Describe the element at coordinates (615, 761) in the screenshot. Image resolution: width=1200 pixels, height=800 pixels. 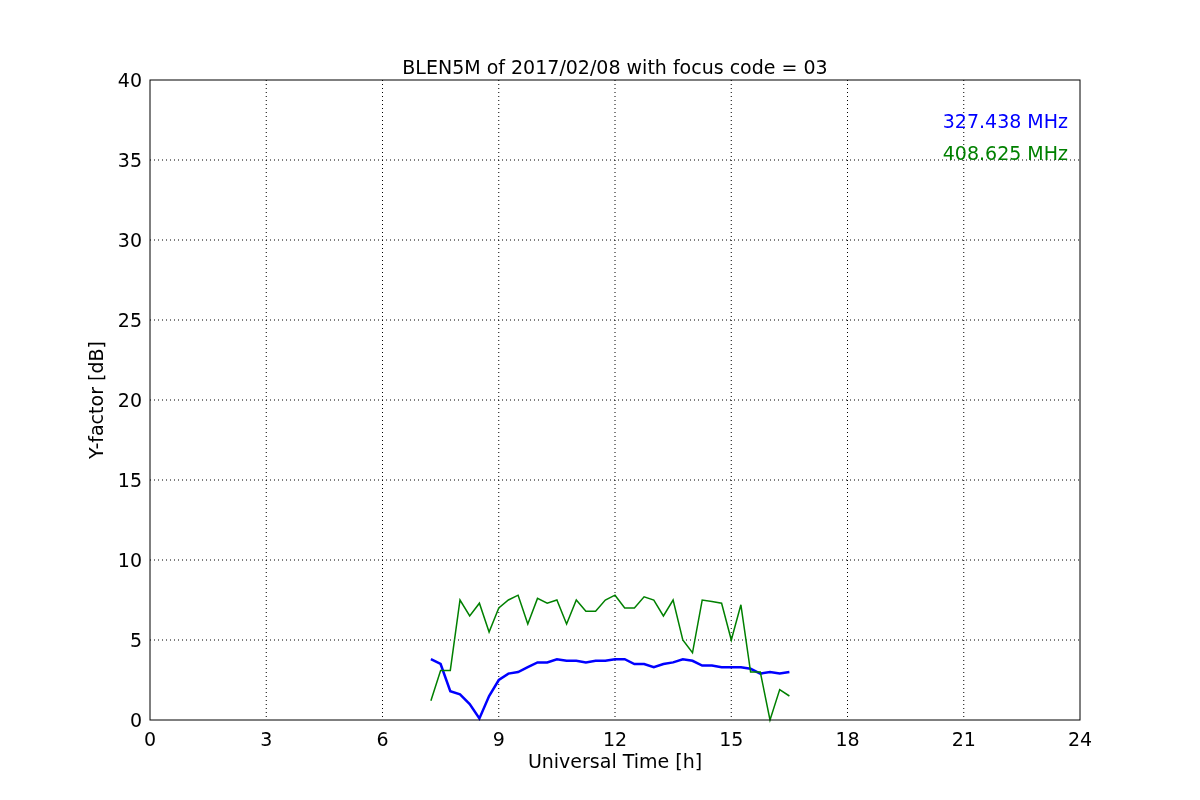
I see `x-axis-label: Universal Time [h]` at that location.